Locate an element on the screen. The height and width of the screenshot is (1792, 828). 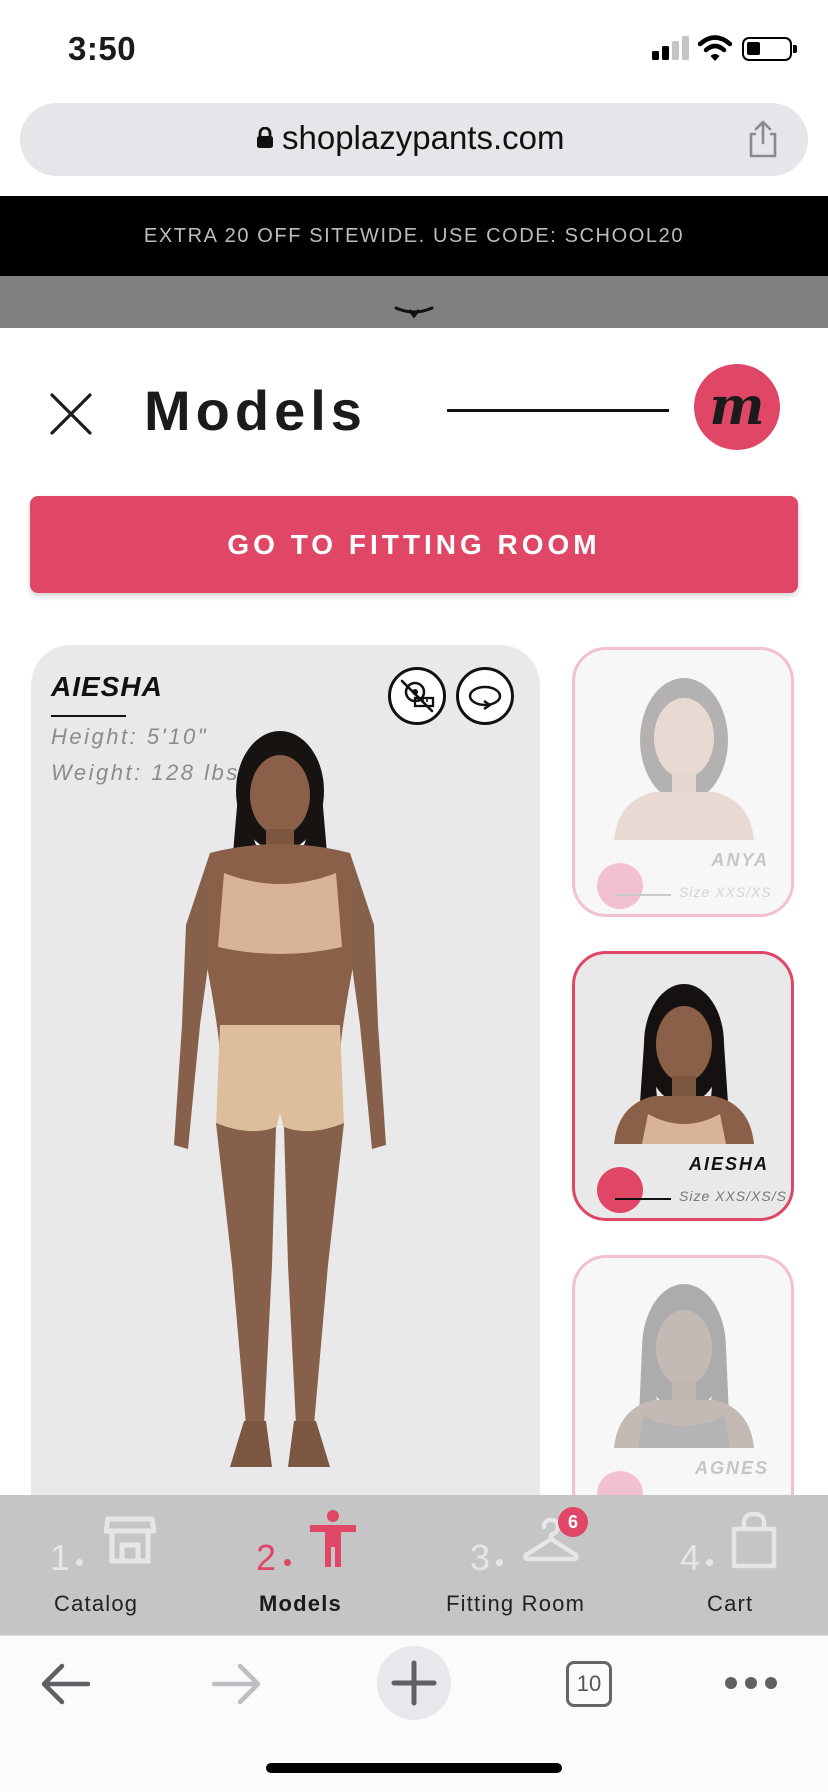
new-tab-button is located at coordinates (414, 1683).